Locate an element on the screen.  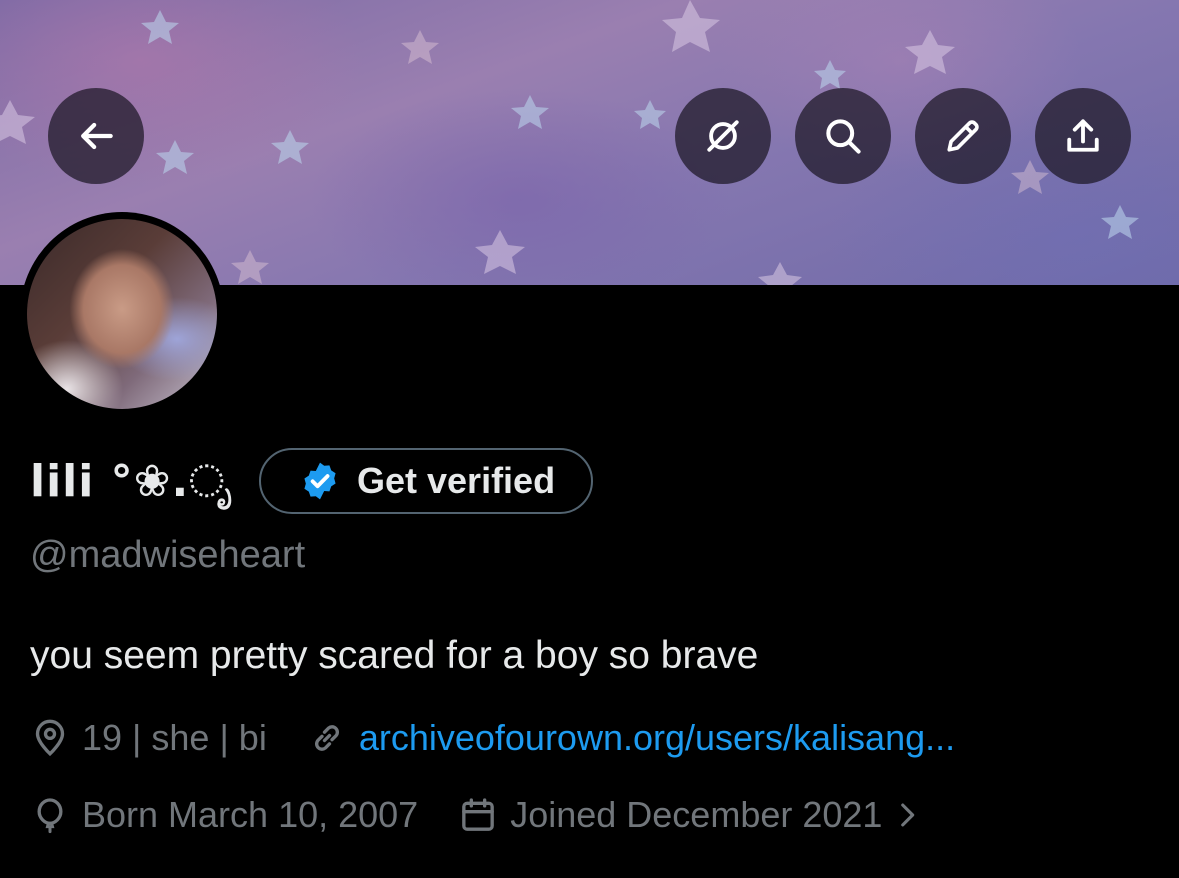
grok-button is located at coordinates (723, 136).